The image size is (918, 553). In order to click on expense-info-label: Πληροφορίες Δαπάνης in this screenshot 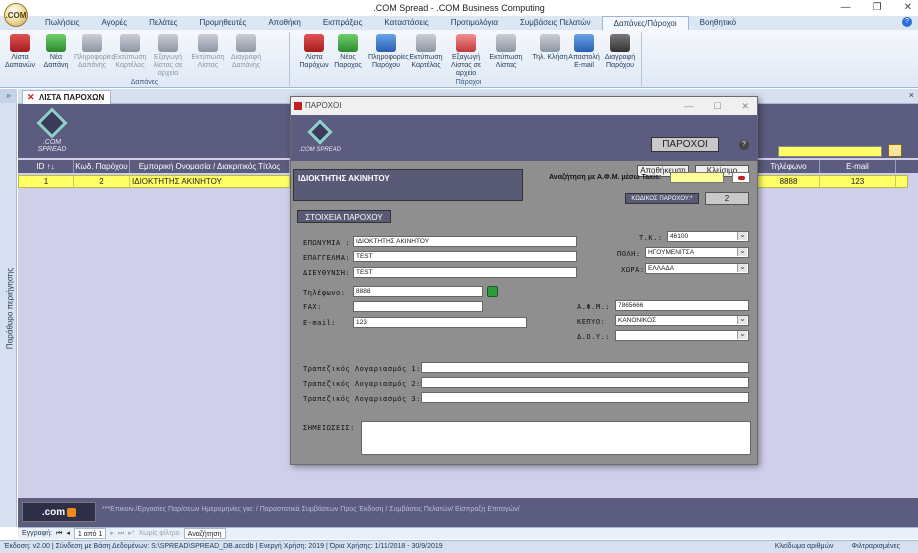, I will do `click(94, 61)`.